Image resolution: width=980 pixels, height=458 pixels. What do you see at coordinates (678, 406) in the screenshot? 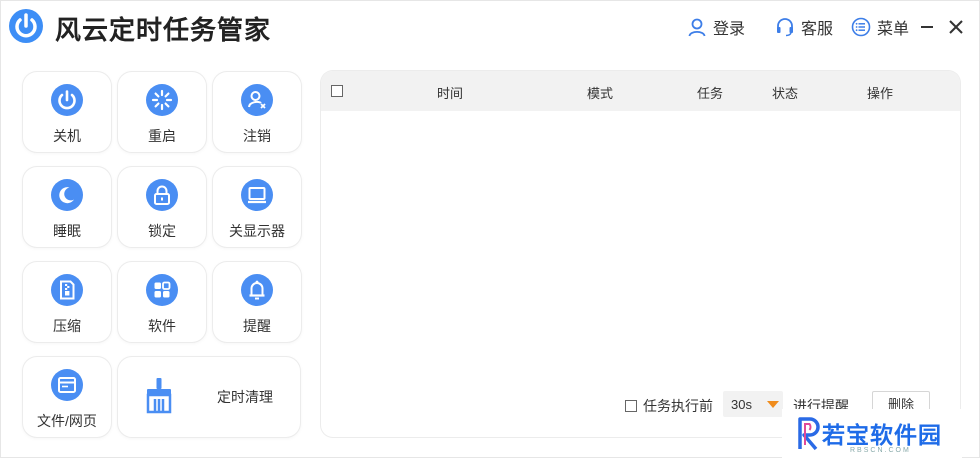
I see `remind-before-label: 任务执行前` at bounding box center [678, 406].